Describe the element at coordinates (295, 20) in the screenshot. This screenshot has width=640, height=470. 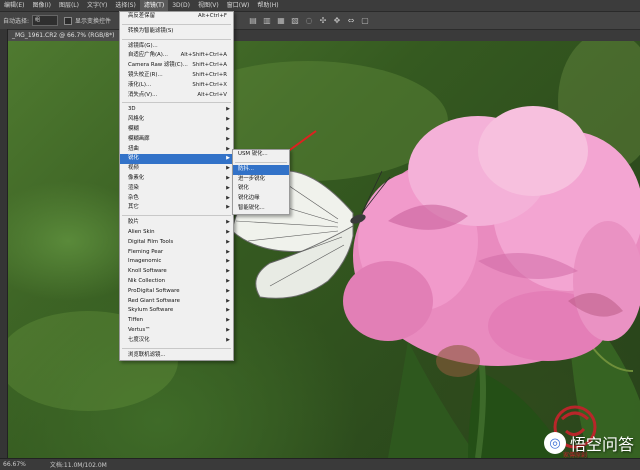
I see `distribute-icon: ▧` at that location.